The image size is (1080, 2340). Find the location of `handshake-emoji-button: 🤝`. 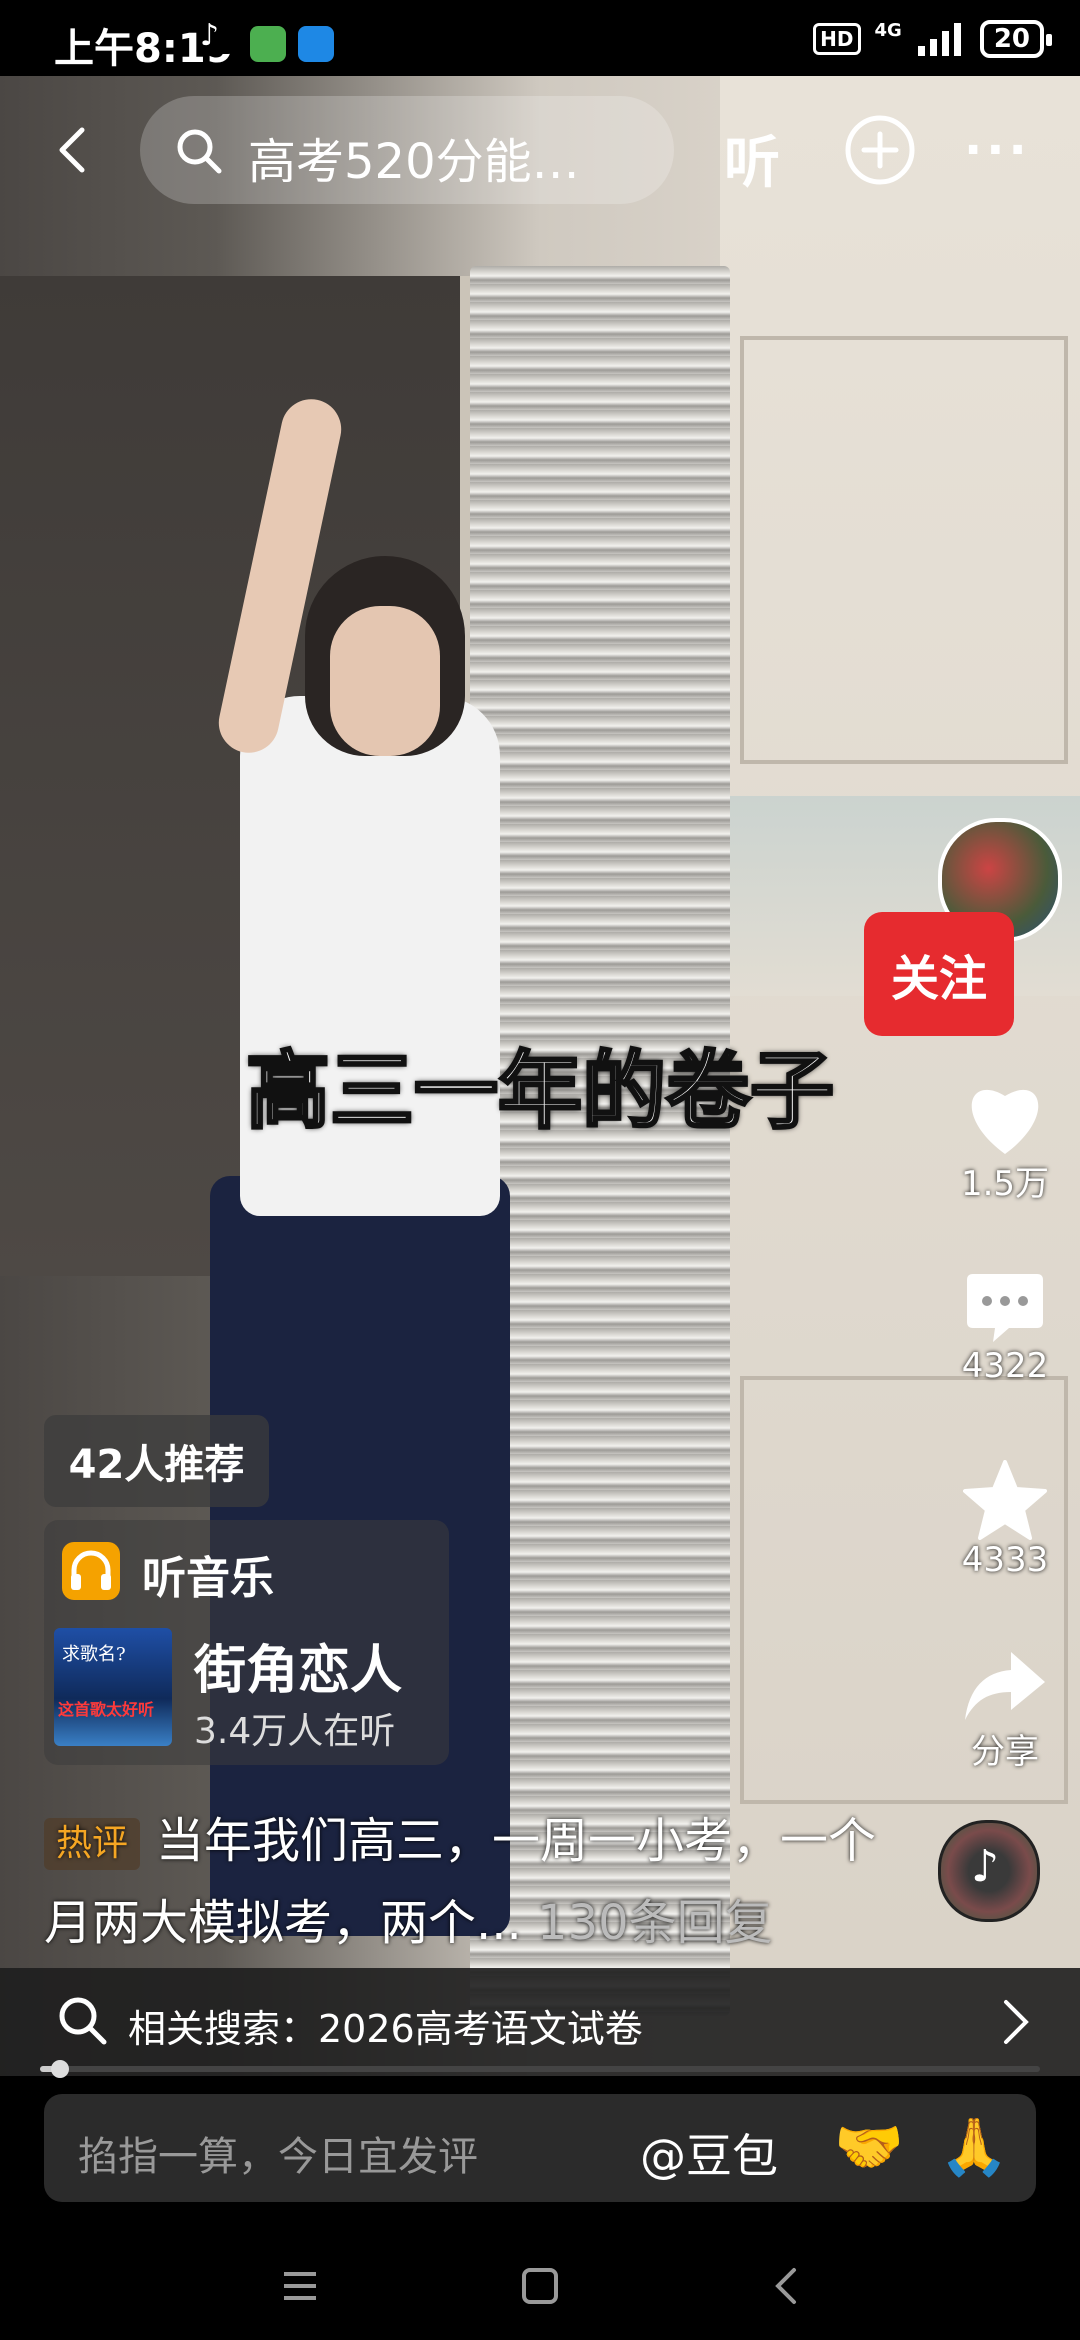

handshake-emoji-button: 🤝 is located at coordinates (869, 2147).